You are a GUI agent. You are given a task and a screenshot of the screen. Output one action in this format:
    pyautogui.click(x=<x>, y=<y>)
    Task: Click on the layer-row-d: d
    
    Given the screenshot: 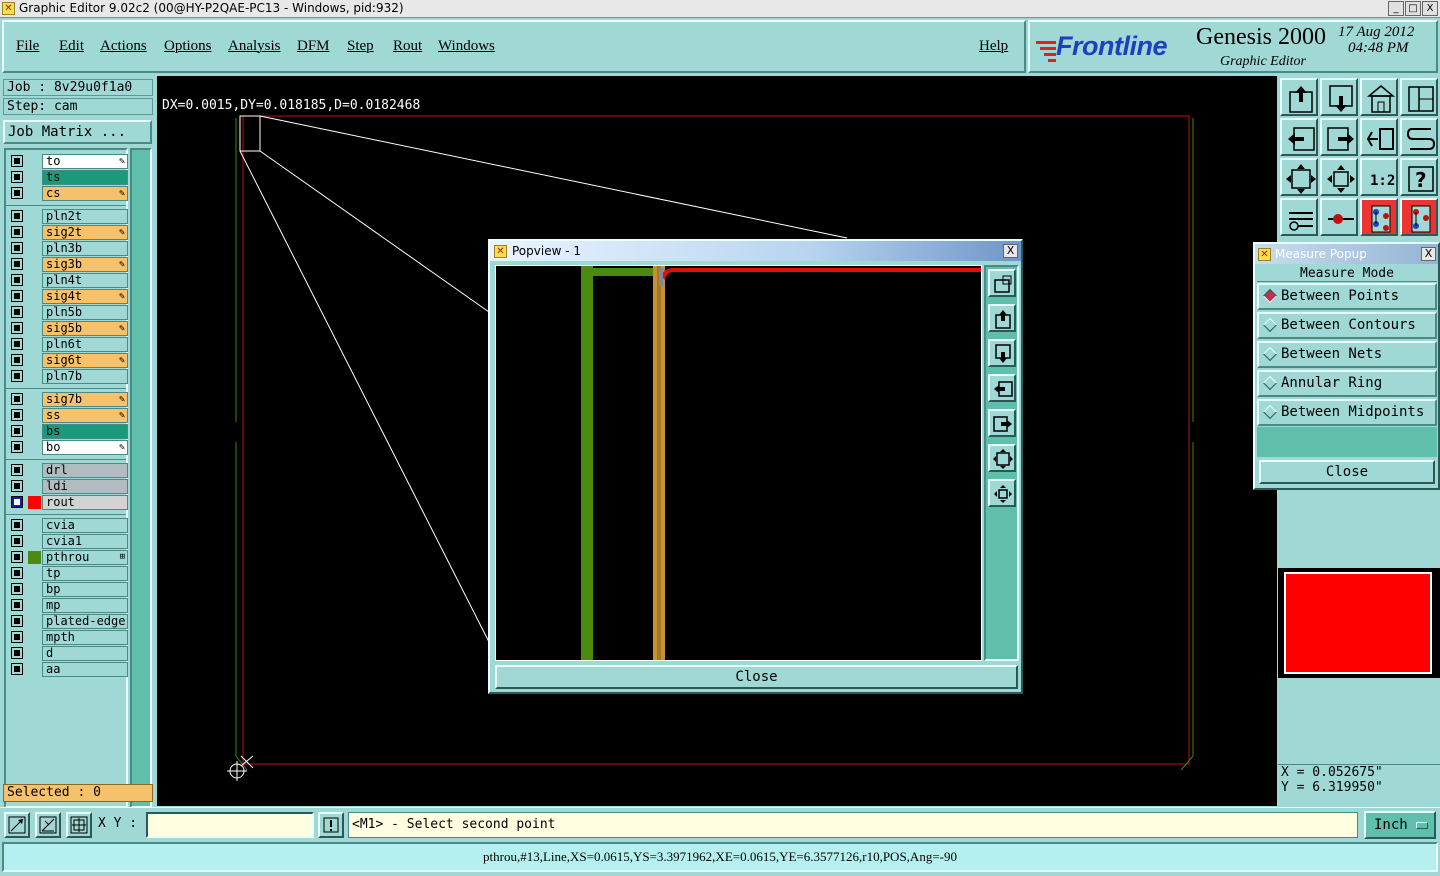 What is the action you would take?
    pyautogui.click(x=68, y=653)
    